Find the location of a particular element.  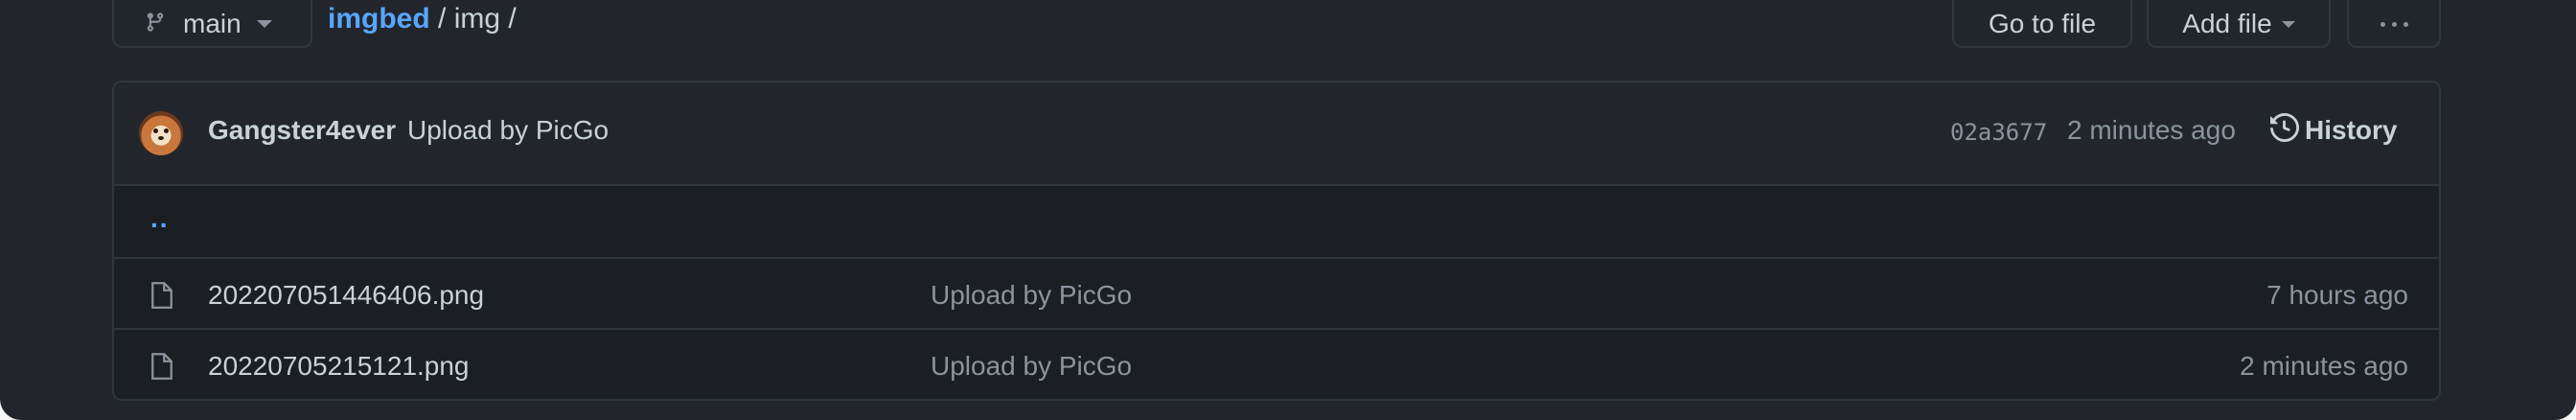

history-link: History is located at coordinates (2333, 130).